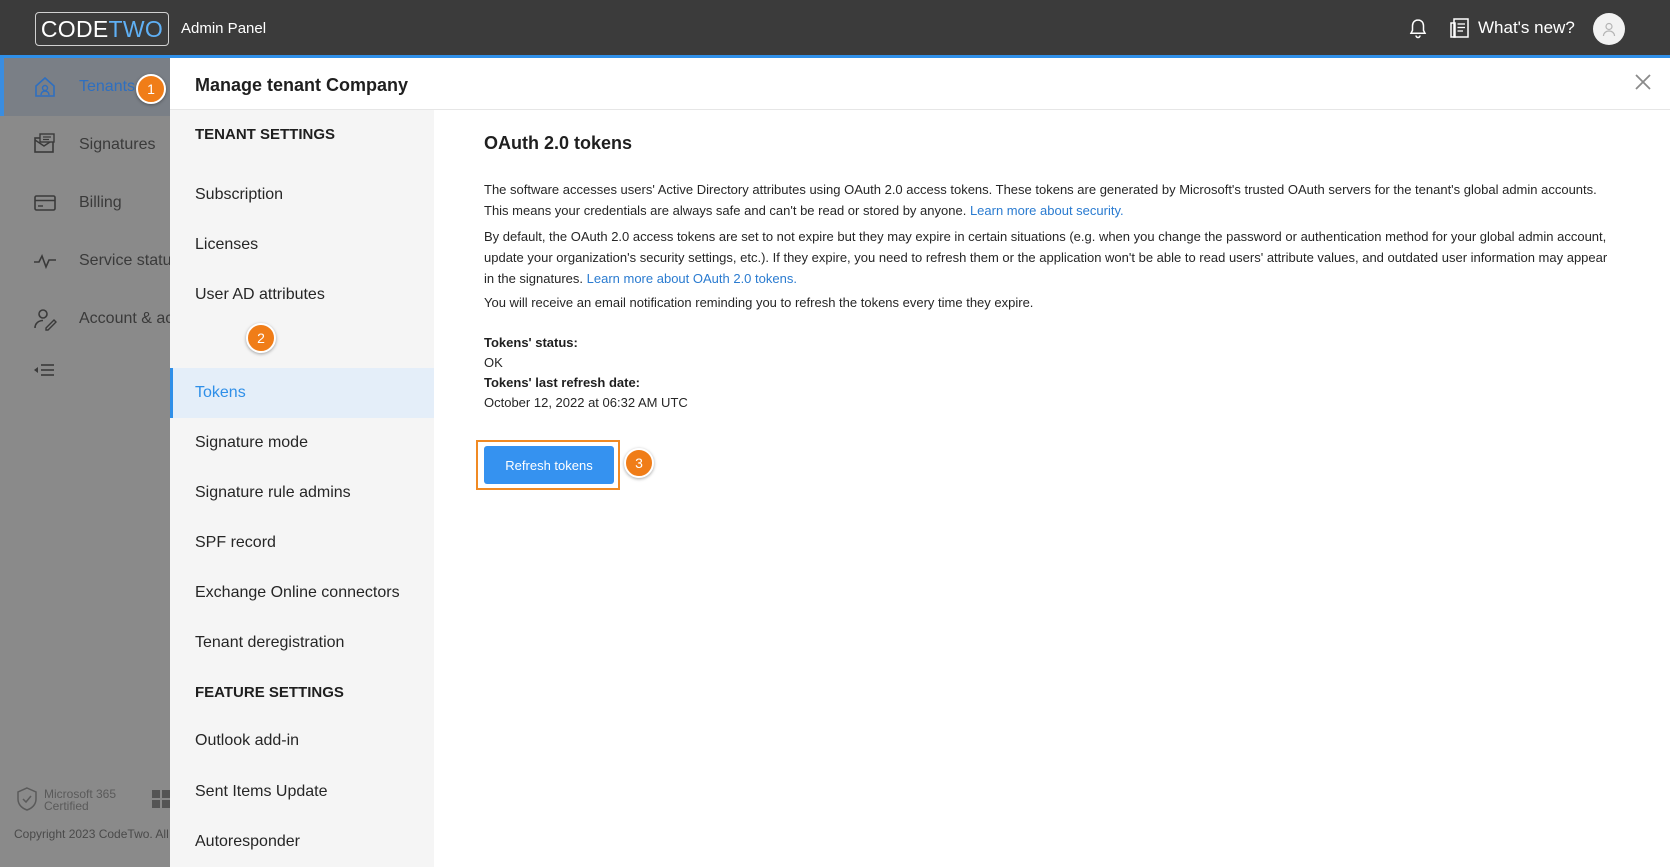 The height and width of the screenshot is (867, 1670). Describe the element at coordinates (1418, 29) in the screenshot. I see `bell-icon` at that location.